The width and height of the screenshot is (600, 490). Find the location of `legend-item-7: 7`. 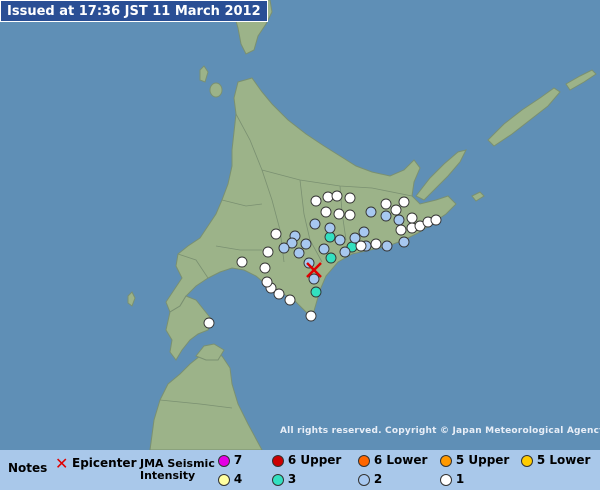

legend-item-7: 7 is located at coordinates (230, 460).